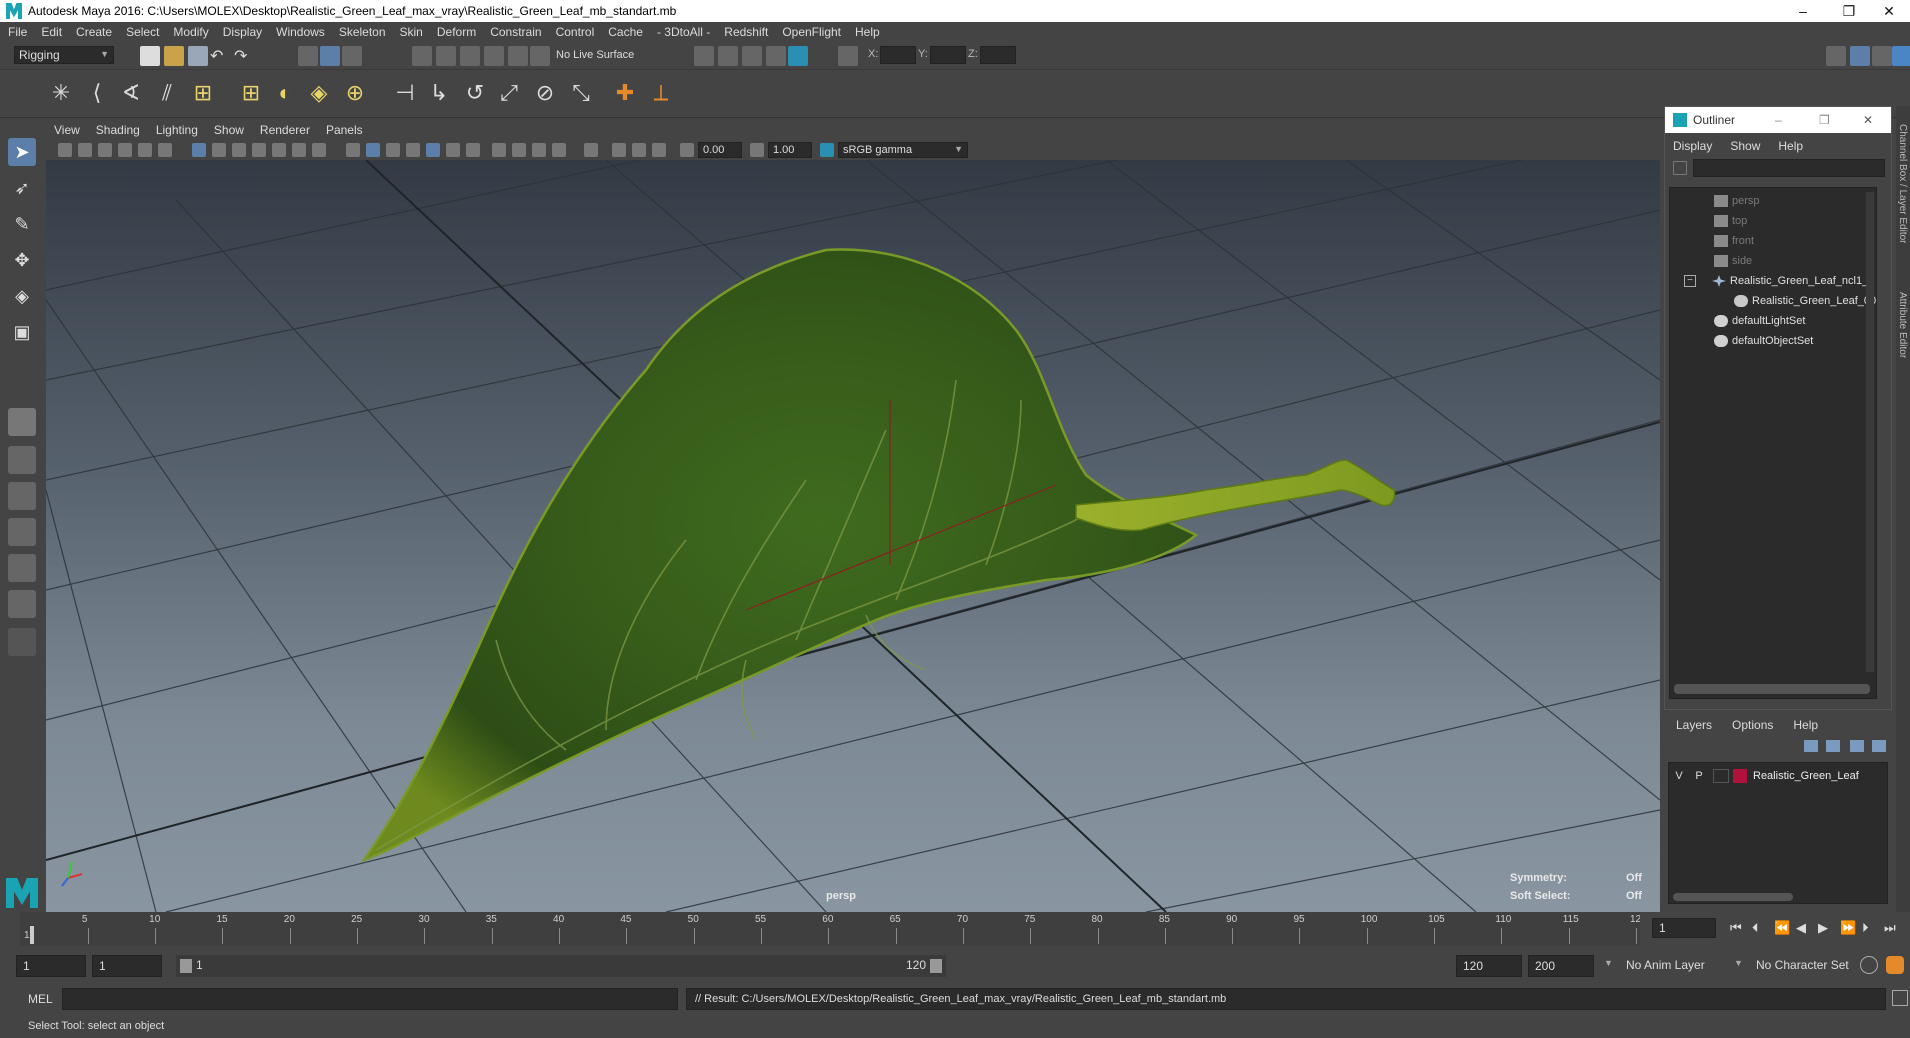 The width and height of the screenshot is (1910, 1038). Describe the element at coordinates (22, 296) in the screenshot. I see `rotate-tool-icon: ◈` at that location.